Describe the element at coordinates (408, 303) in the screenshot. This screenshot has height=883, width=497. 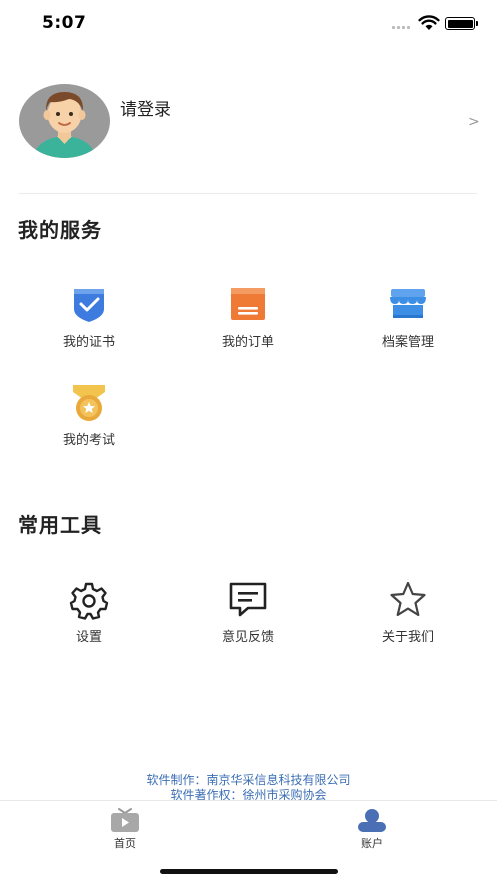
I see `archive-store-icon` at that location.